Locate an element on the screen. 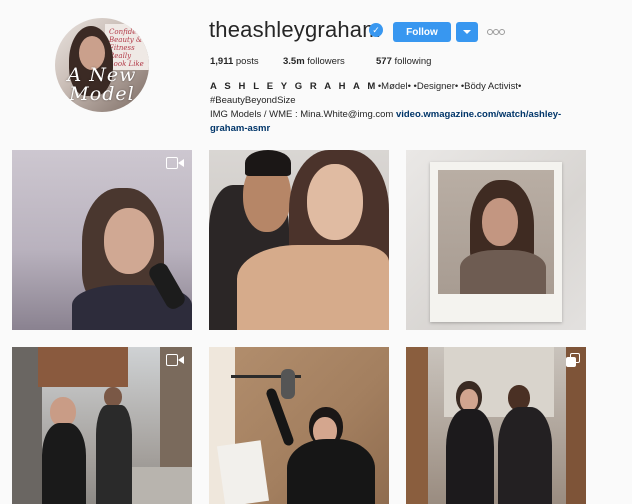 The image size is (632, 504). stat-followers-value: 3.5m is located at coordinates (294, 61).